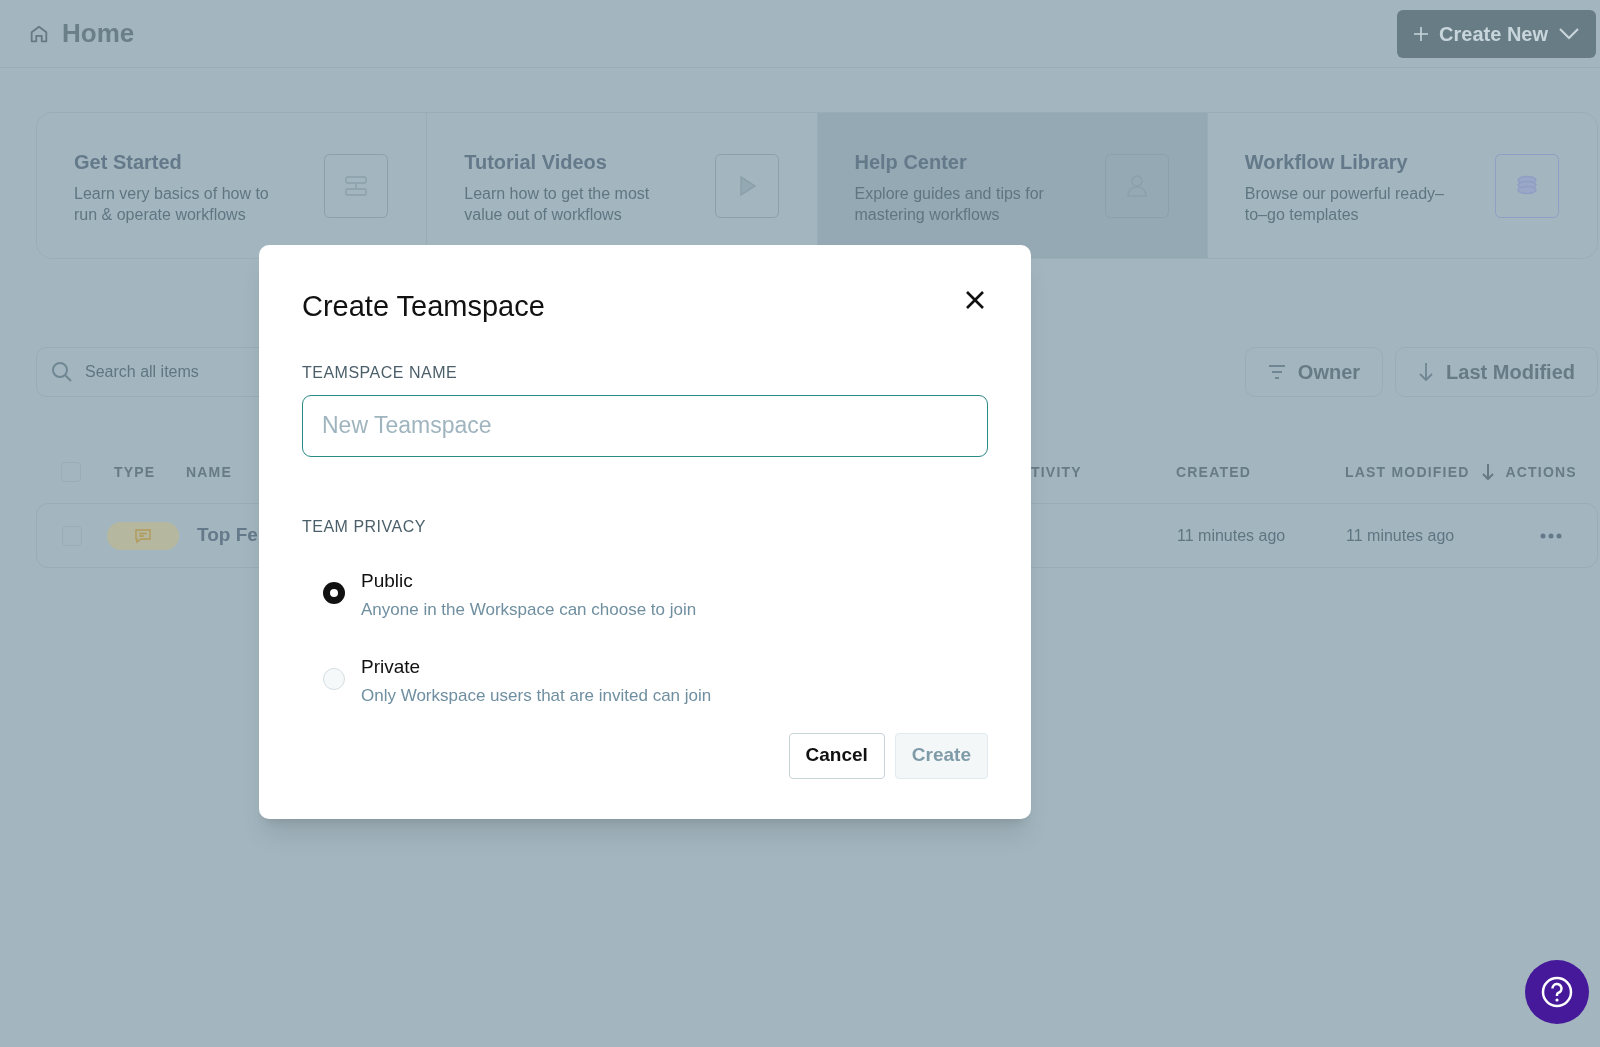 This screenshot has height=1047, width=1600. I want to click on field-label: TEAM PRIVACY, so click(364, 526).